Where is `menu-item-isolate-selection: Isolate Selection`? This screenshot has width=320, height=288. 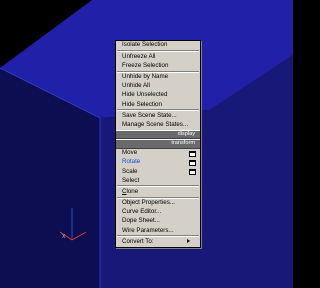
menu-item-isolate-selection: Isolate Selection is located at coordinates (158, 45).